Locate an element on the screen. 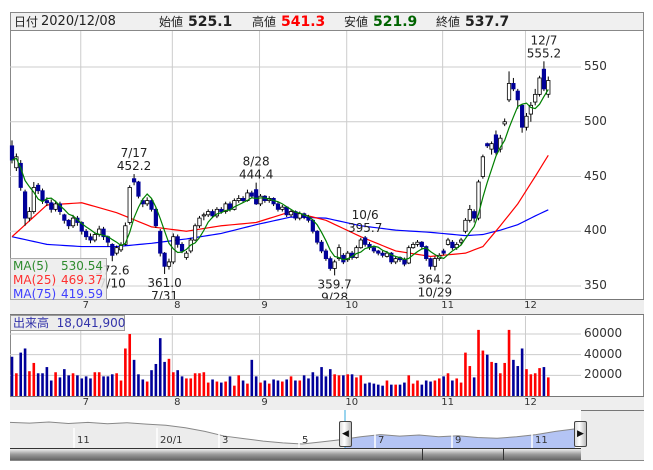 The width and height of the screenshot is (653, 470). close-label: 終値 is located at coordinates (448, 22).